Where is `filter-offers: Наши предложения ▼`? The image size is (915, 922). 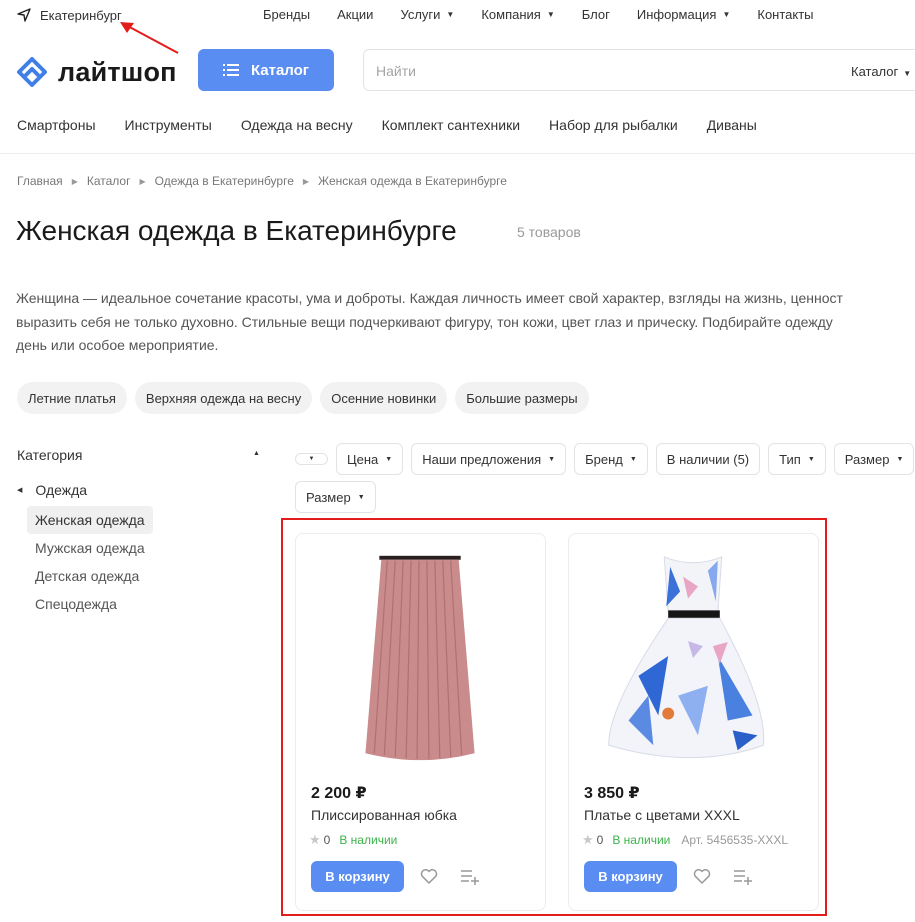
filter-offers: Наши предложения ▼ is located at coordinates (489, 459).